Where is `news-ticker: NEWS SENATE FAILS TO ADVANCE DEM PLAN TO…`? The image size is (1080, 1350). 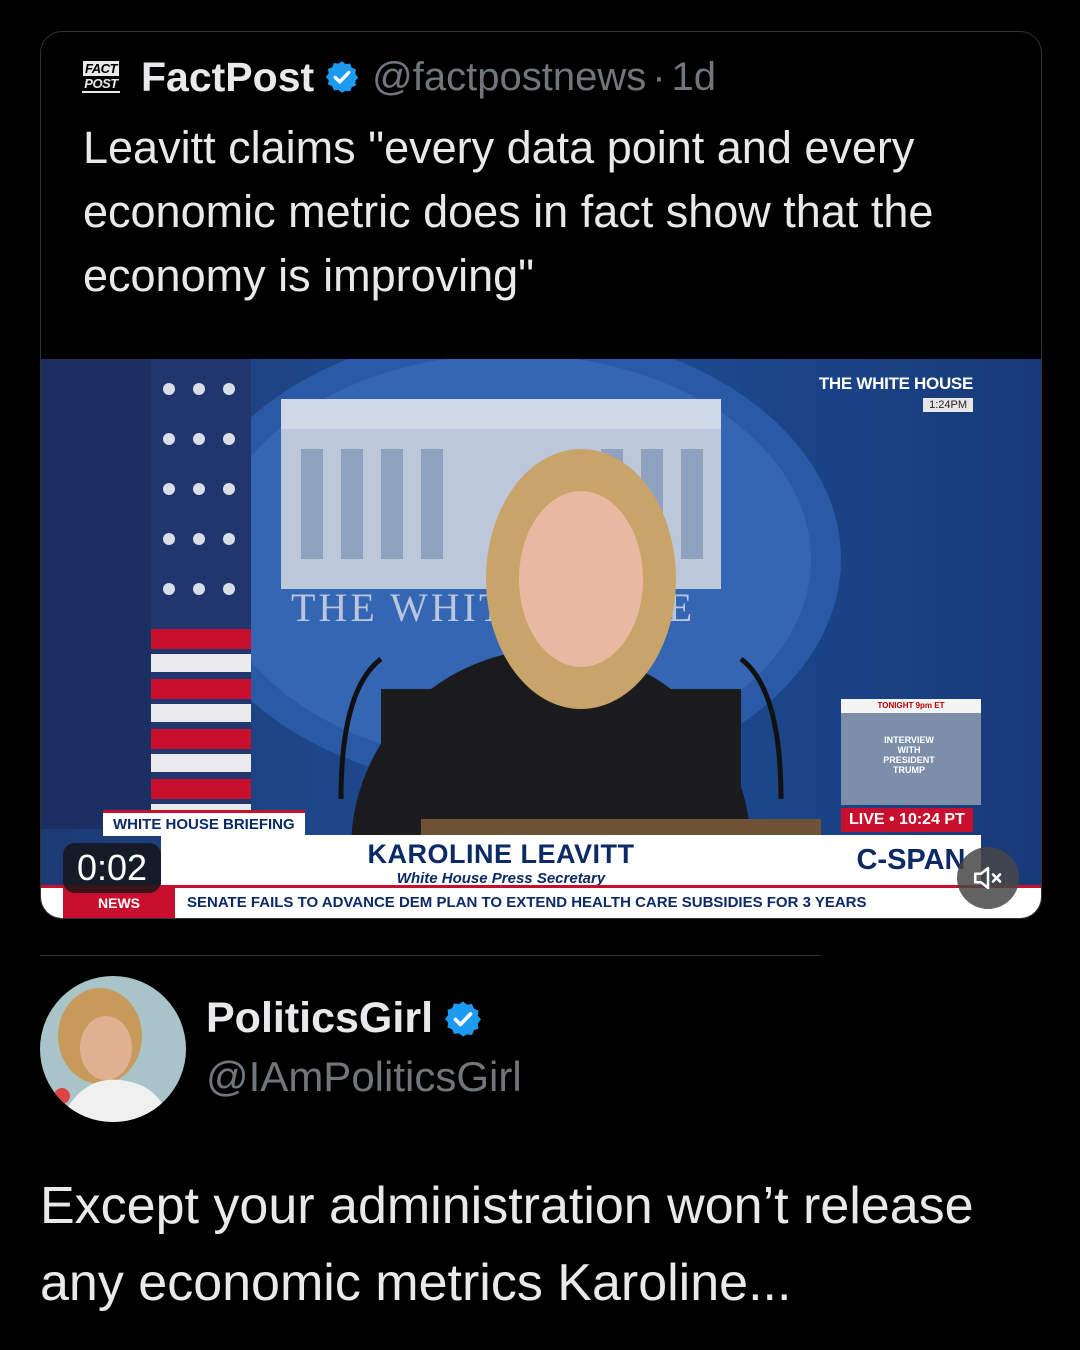 news-ticker: NEWS SENATE FAILS TO ADVANCE DEM PLAN TO… is located at coordinates (541, 901).